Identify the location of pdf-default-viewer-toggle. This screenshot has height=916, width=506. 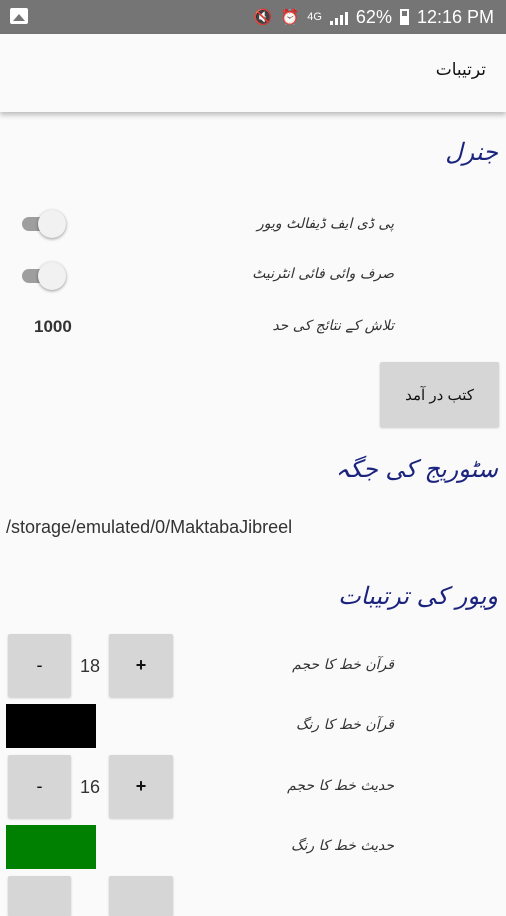
(44, 224).